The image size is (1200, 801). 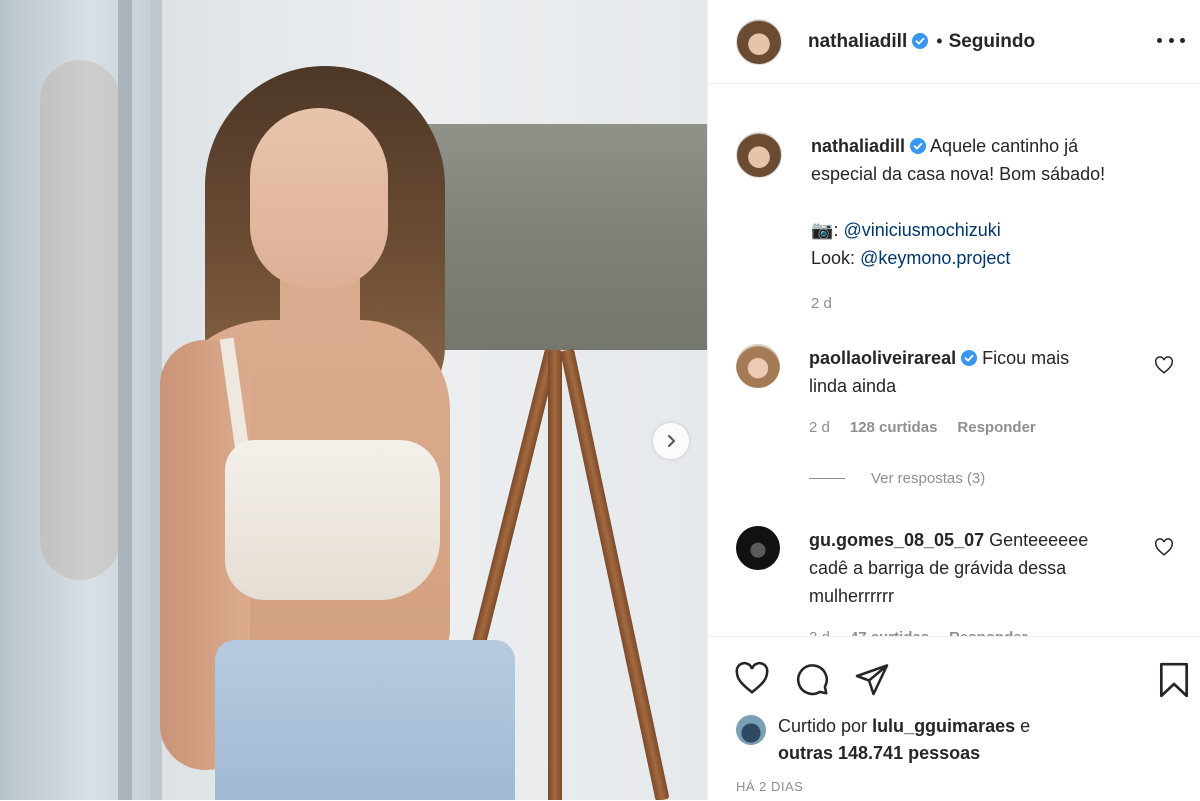 I want to click on chevron-right-icon, so click(x=671, y=441).